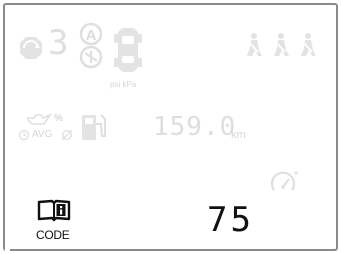 The image size is (341, 254). Describe the element at coordinates (238, 135) in the screenshot. I see `range-unit: km` at that location.